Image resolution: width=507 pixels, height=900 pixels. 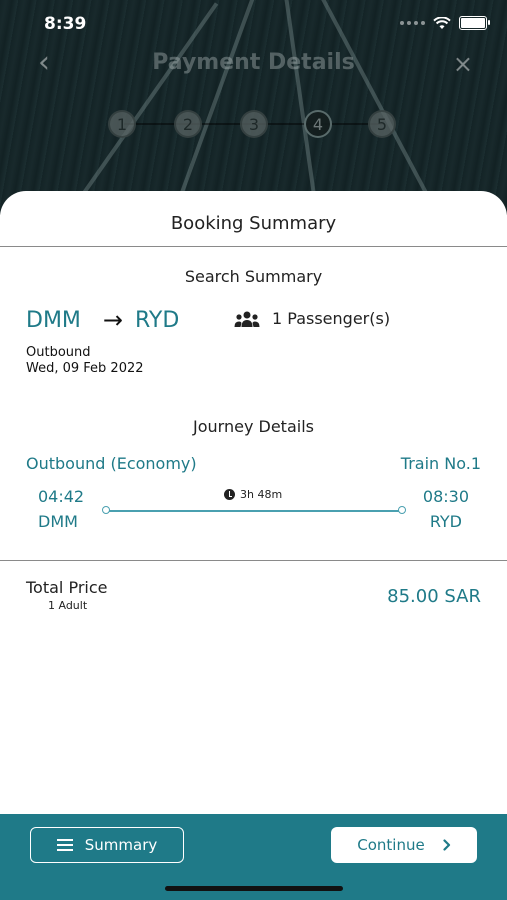 I want to click on status-bar: 8:39, so click(x=253, y=26).